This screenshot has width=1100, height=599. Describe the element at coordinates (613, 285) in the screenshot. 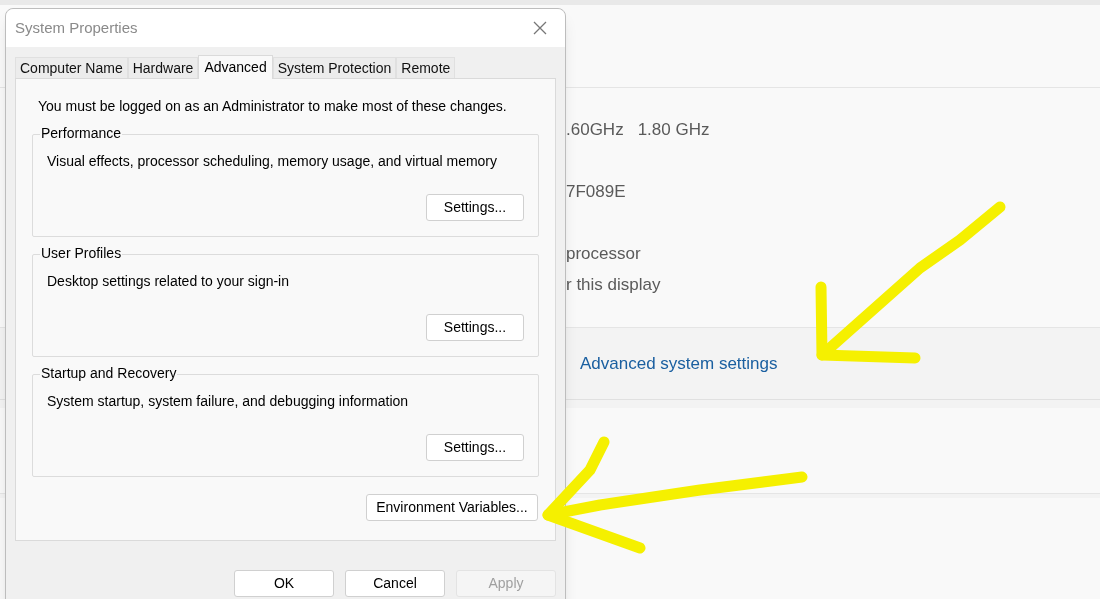

I see `spec-value: r this display` at that location.